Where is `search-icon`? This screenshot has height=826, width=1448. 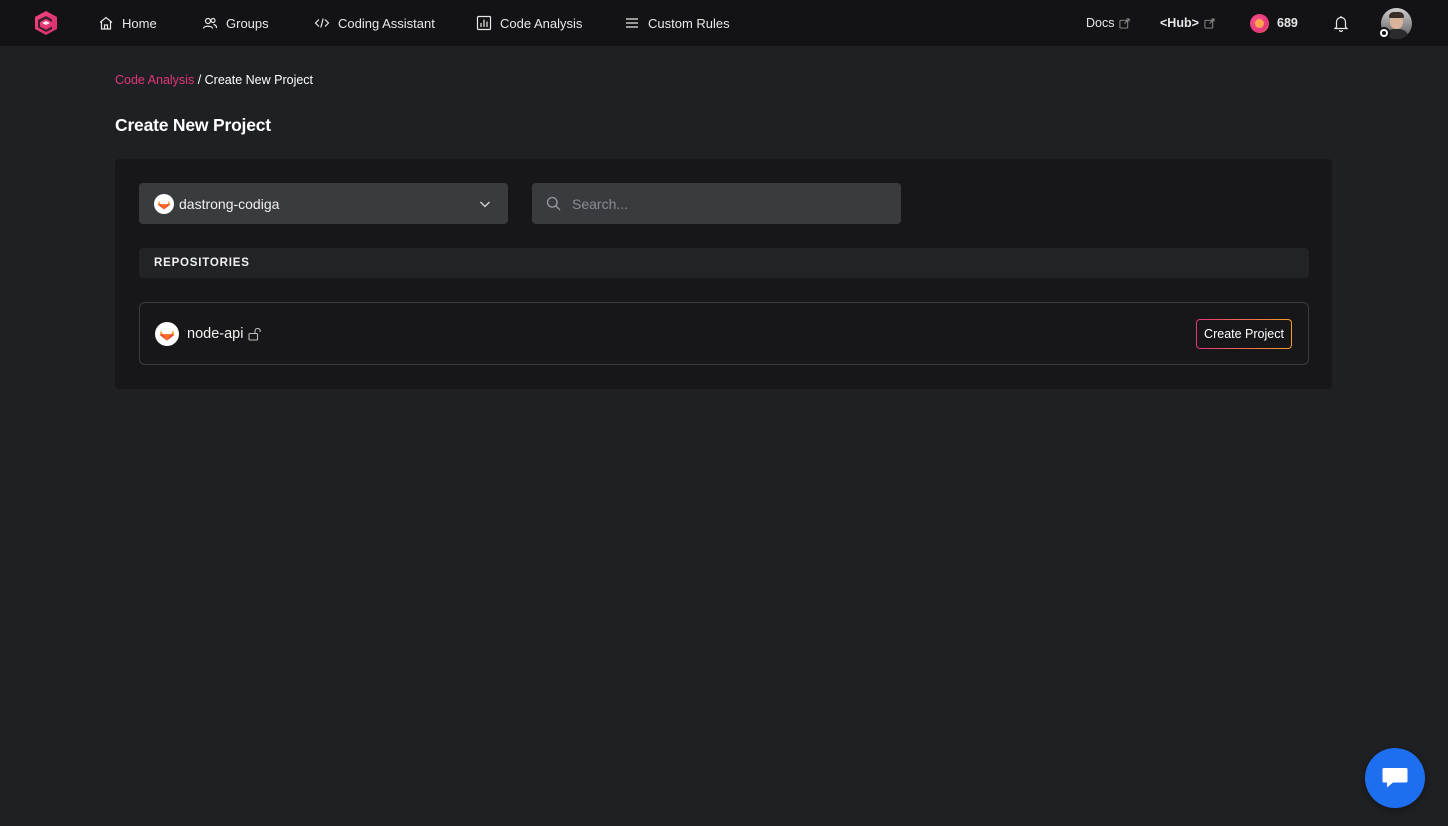
search-icon is located at coordinates (553, 203).